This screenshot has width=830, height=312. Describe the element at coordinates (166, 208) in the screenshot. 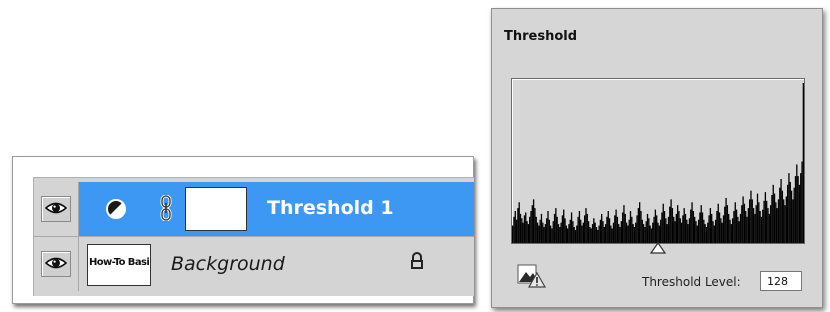

I see `link-chain-icon` at that location.